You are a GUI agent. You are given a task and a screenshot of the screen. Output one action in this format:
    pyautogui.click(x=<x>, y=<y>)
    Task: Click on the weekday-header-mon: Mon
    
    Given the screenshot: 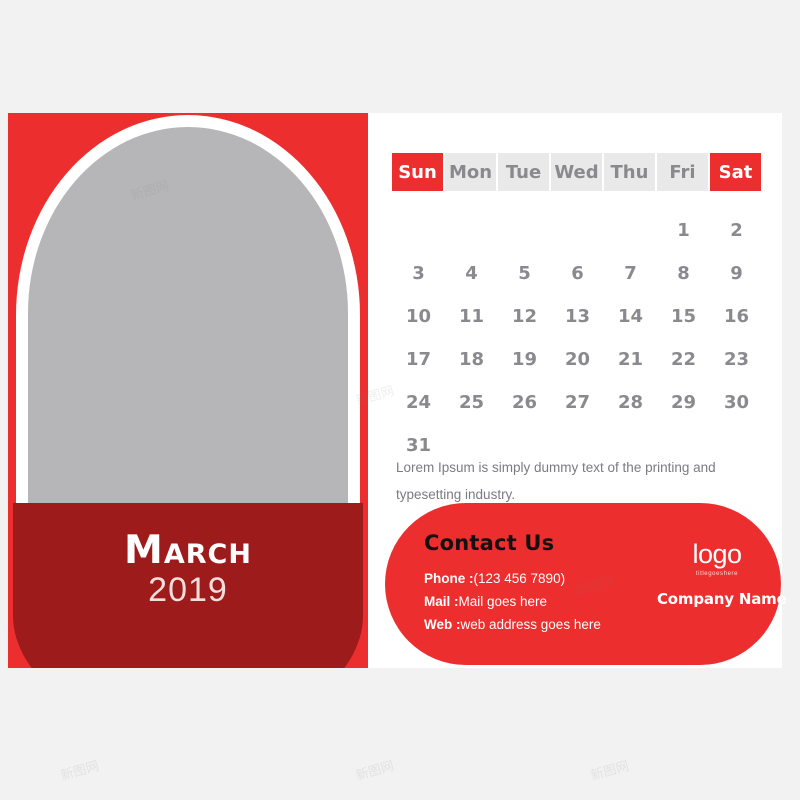 What is the action you would take?
    pyautogui.click(x=470, y=172)
    